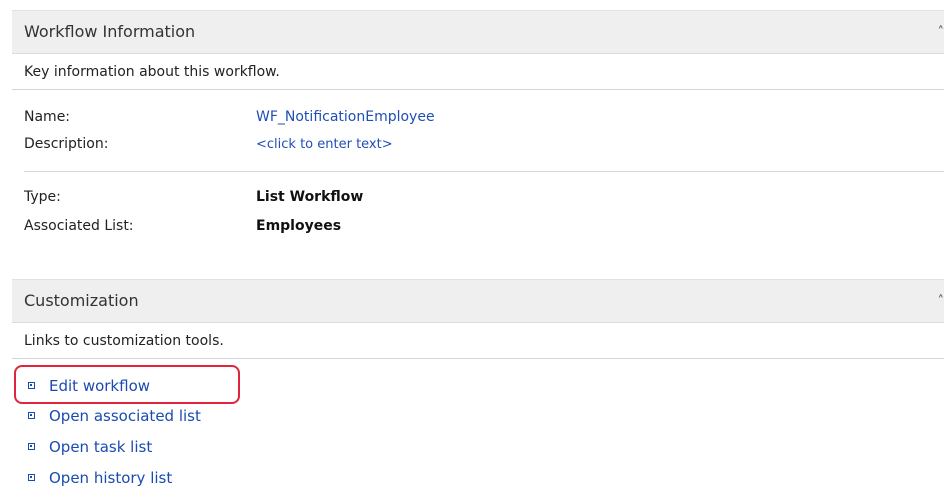 This screenshot has height=500, width=944. What do you see at coordinates (110, 31) in the screenshot?
I see `workflow-information-title: Workflow Information` at bounding box center [110, 31].